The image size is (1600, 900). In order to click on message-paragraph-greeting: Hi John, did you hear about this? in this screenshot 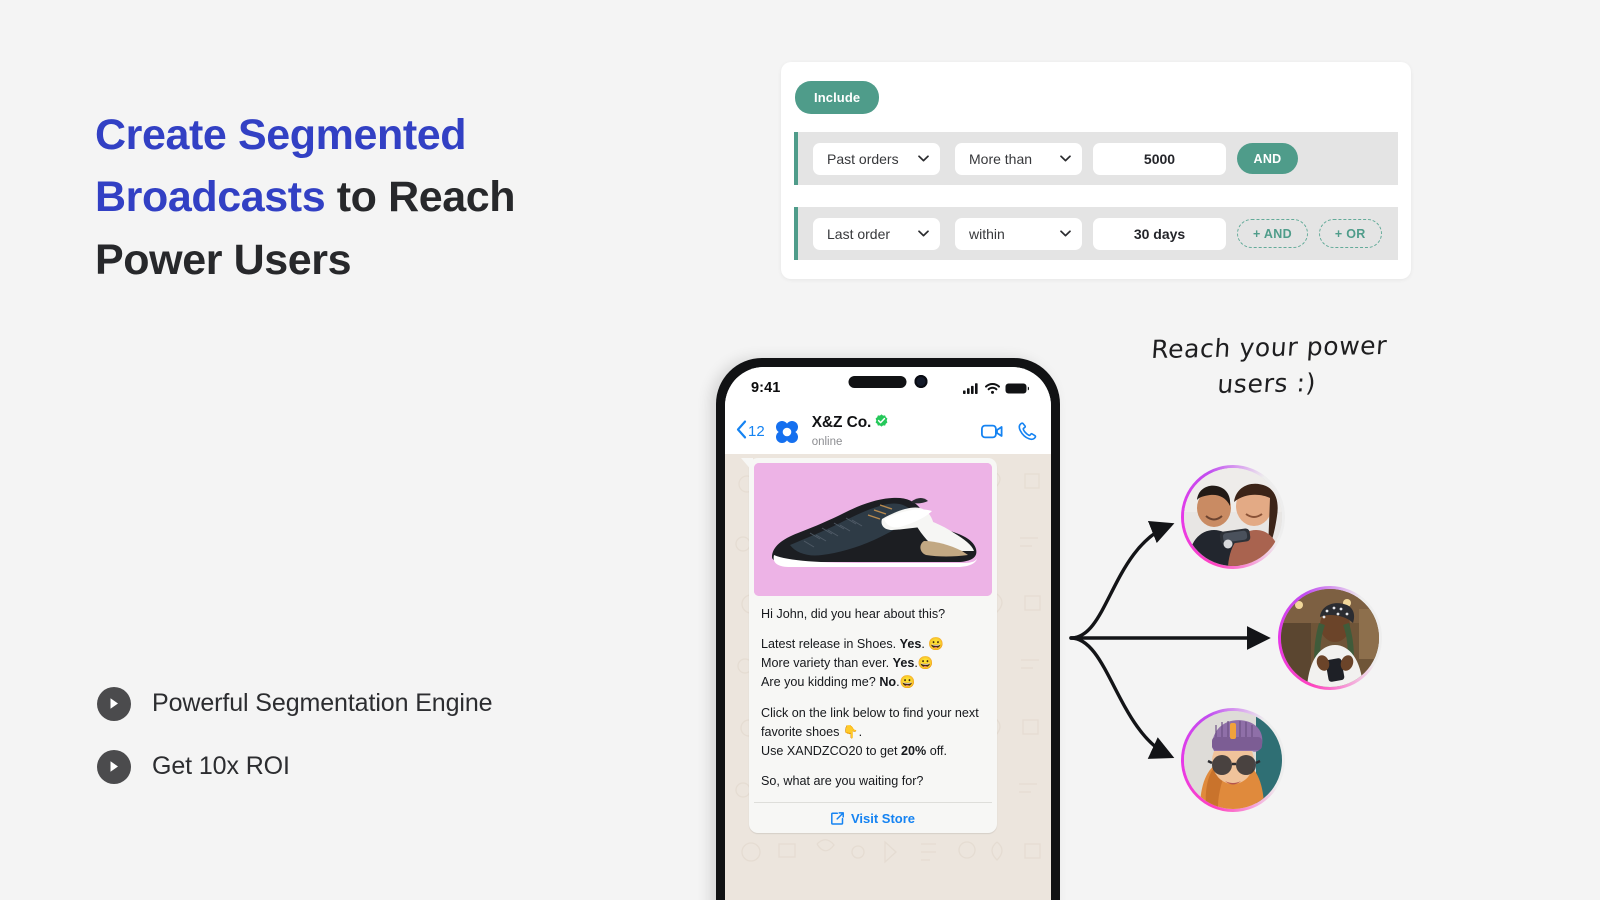, I will do `click(853, 614)`.